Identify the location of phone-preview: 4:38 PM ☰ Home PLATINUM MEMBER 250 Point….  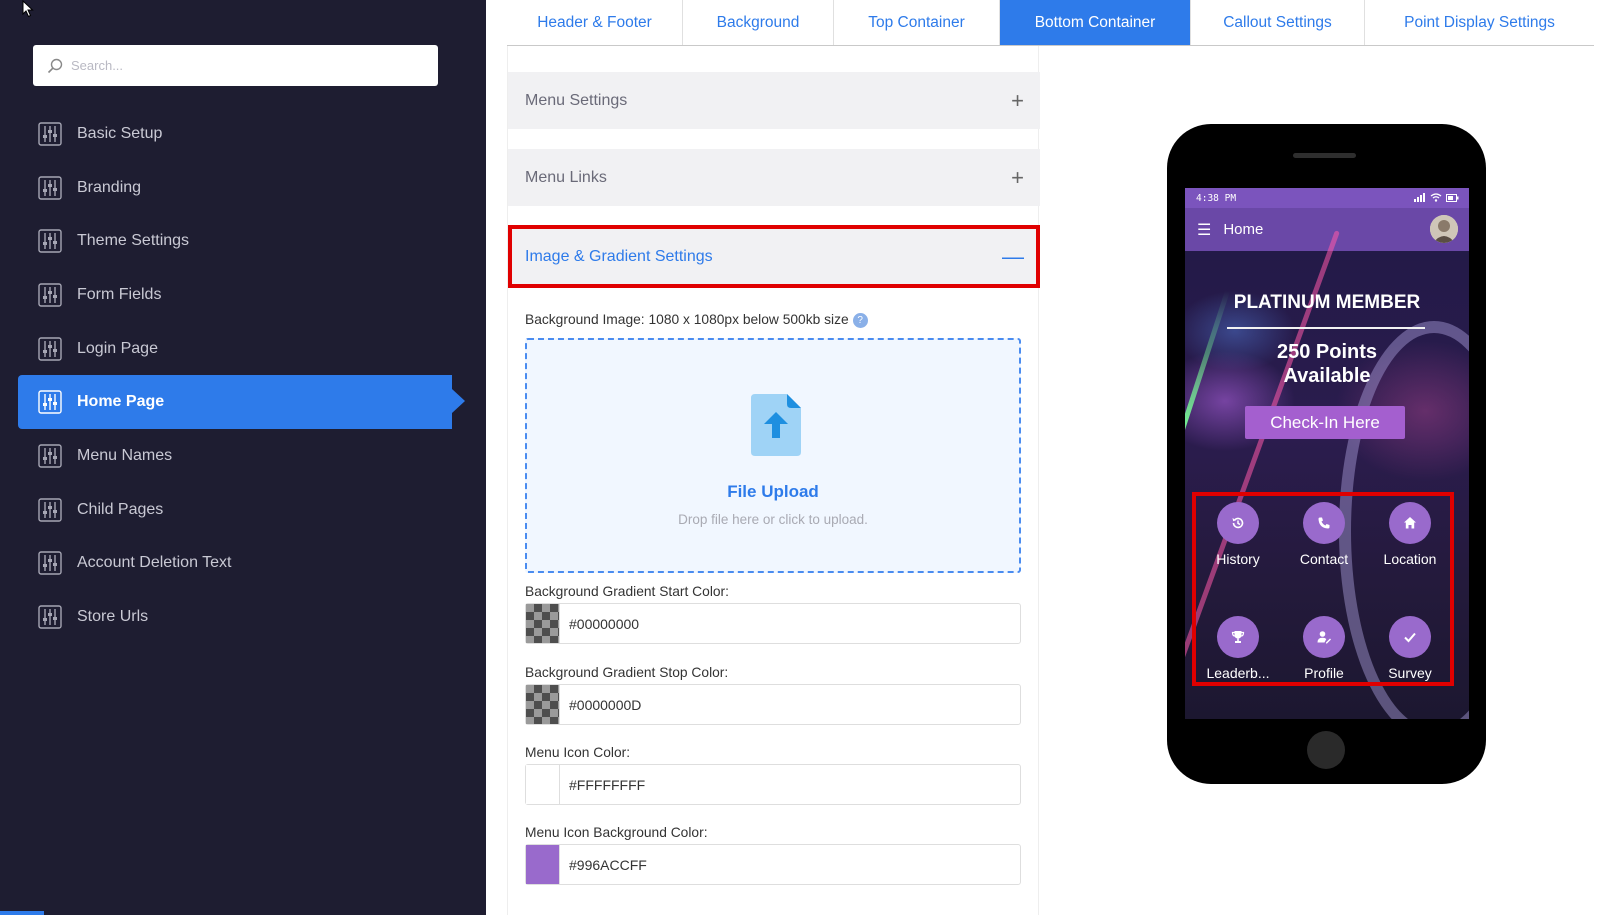
(1326, 454).